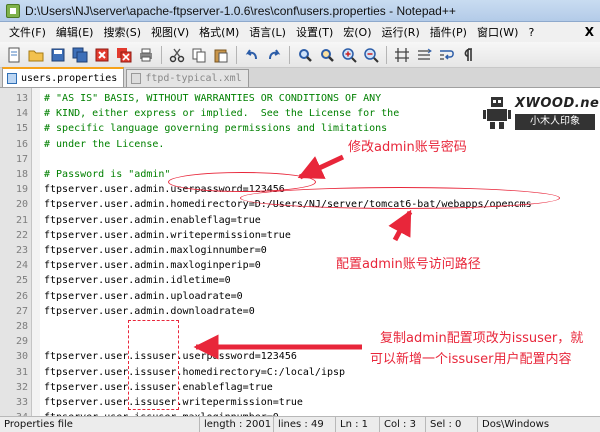 The height and width of the screenshot is (432, 600). Describe the element at coordinates (402, 55) in the screenshot. I see `sync-vertical-icon` at that location.